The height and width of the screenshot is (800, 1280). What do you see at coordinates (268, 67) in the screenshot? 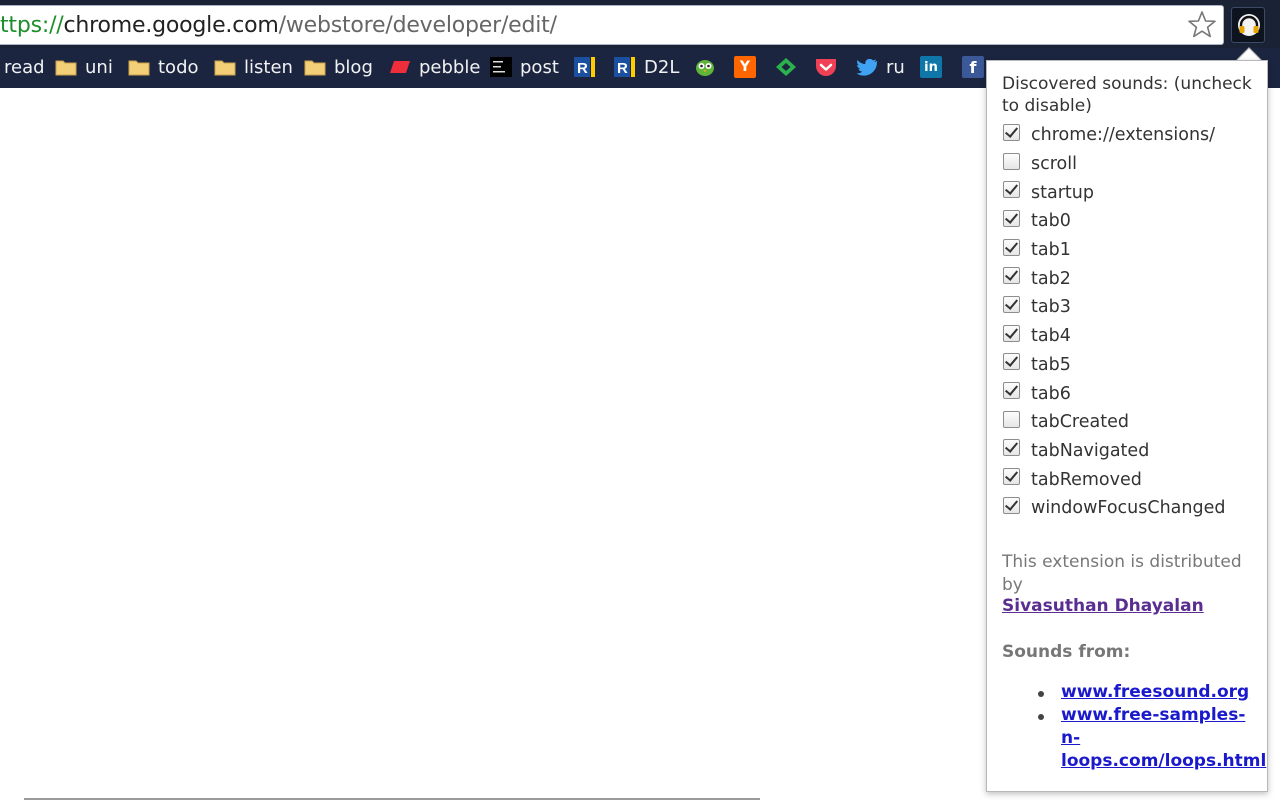
I see `bookmark-label: listen` at bounding box center [268, 67].